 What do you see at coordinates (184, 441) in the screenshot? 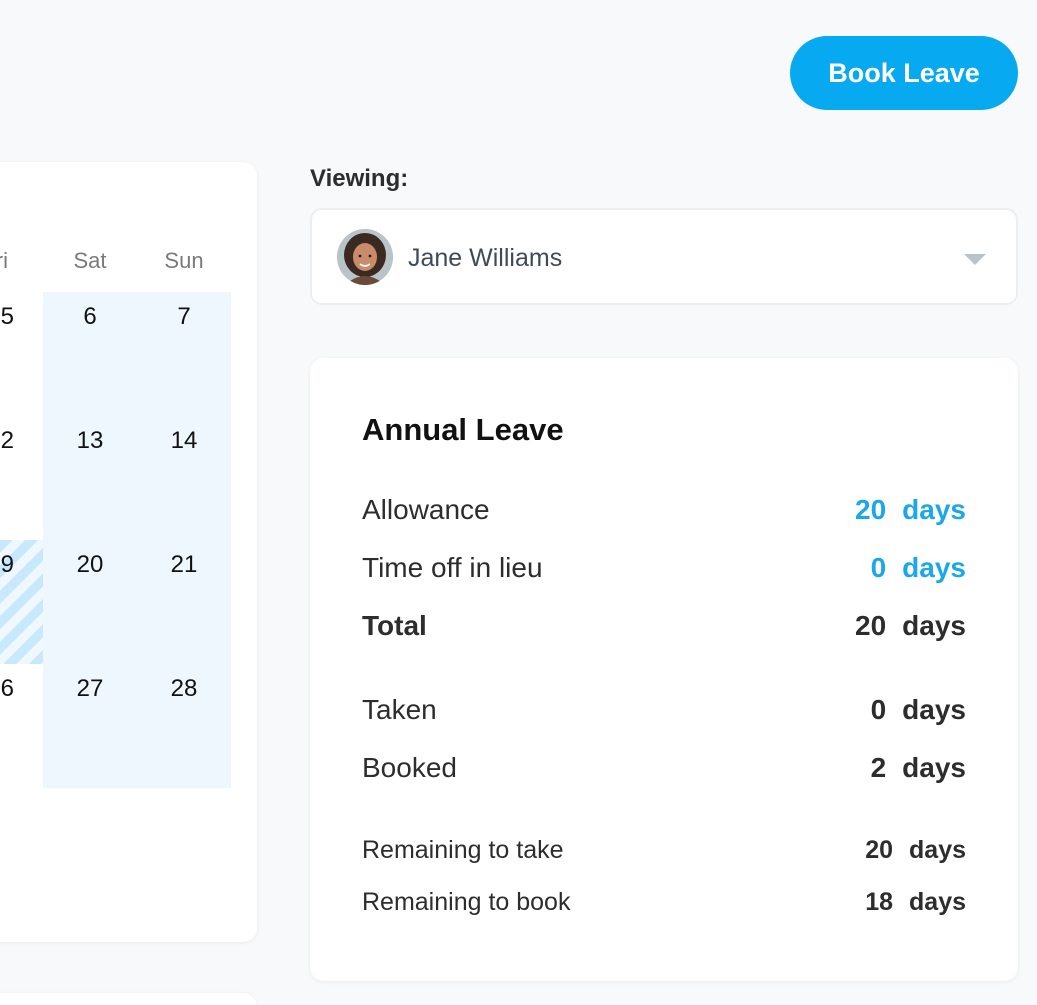
I see `calendar-day: 14` at bounding box center [184, 441].